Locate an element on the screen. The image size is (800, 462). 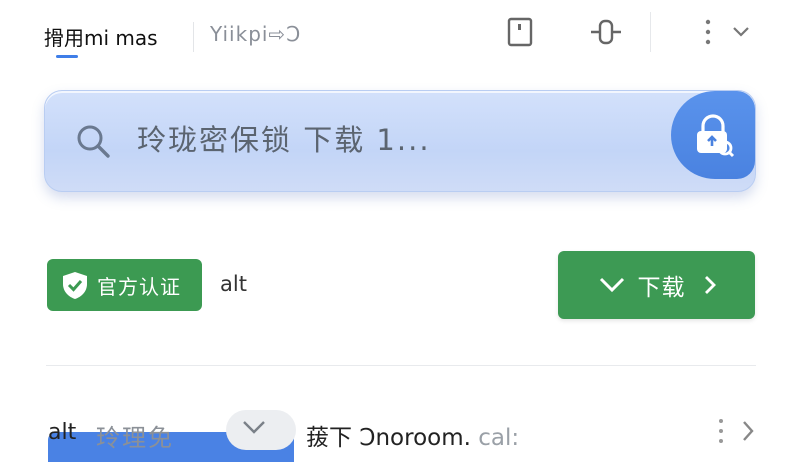
download-button: 下载 is located at coordinates (656, 285).